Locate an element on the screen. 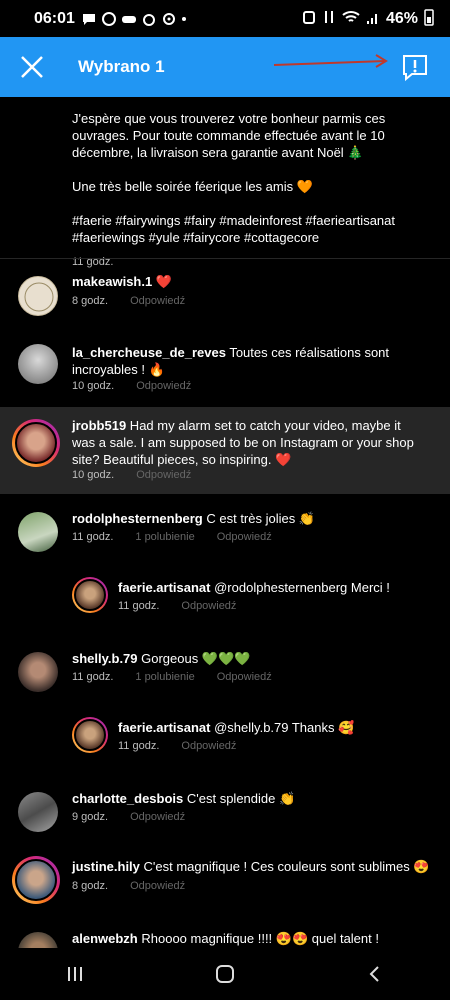  battery-icon is located at coordinates (429, 19).